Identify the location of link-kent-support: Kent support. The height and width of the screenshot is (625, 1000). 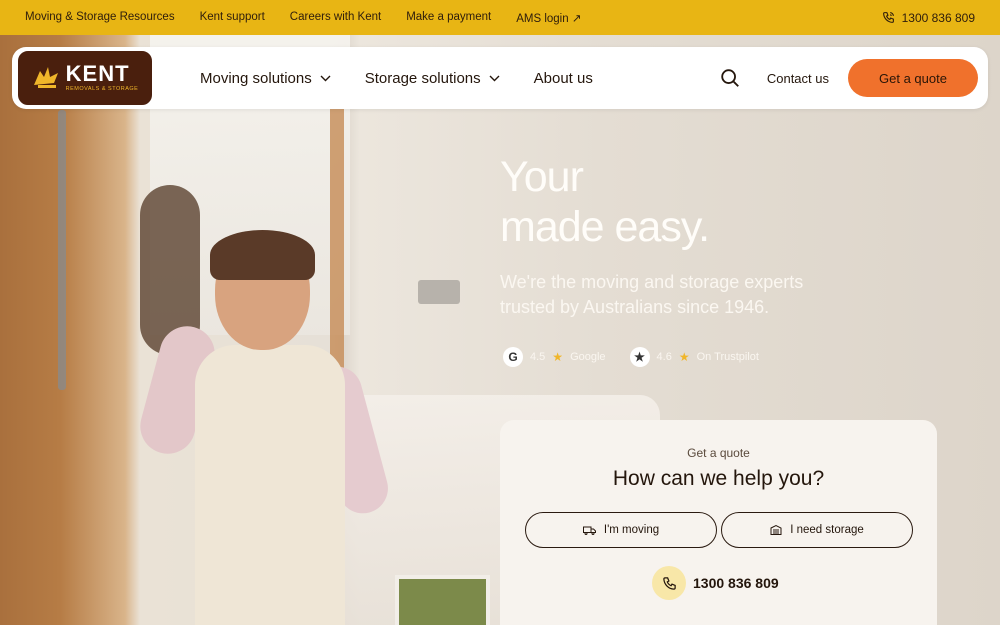
(232, 18).